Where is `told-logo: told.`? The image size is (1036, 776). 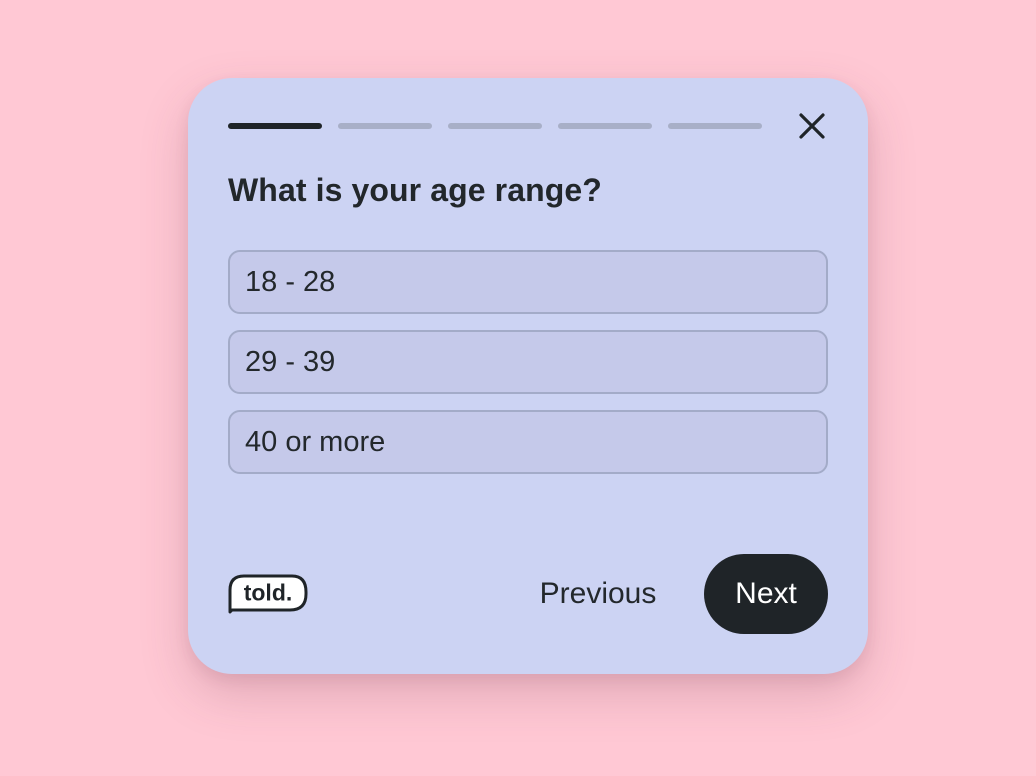
told-logo: told. is located at coordinates (268, 594).